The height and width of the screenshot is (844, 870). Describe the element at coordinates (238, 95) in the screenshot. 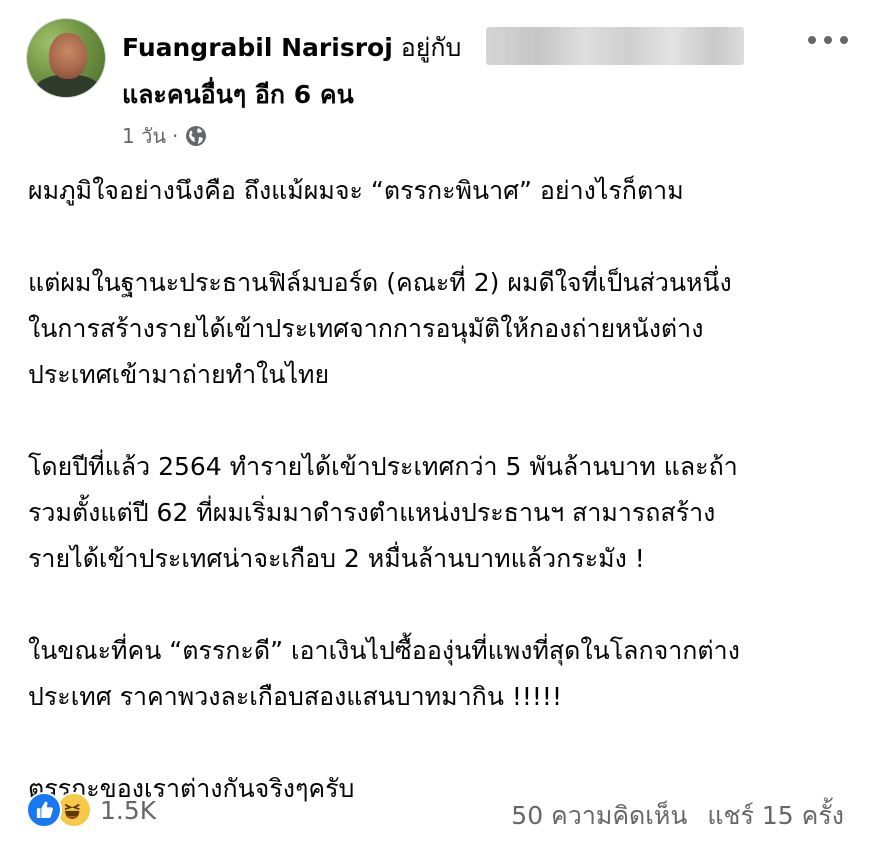

I see `others-link: และคนอื่นๆ อีก 6 คน` at that location.